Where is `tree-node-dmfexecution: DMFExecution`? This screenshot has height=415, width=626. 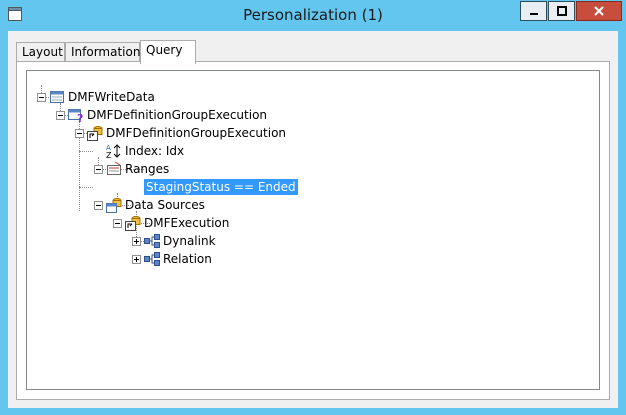 tree-node-dmfexecution: DMFExecution is located at coordinates (177, 223).